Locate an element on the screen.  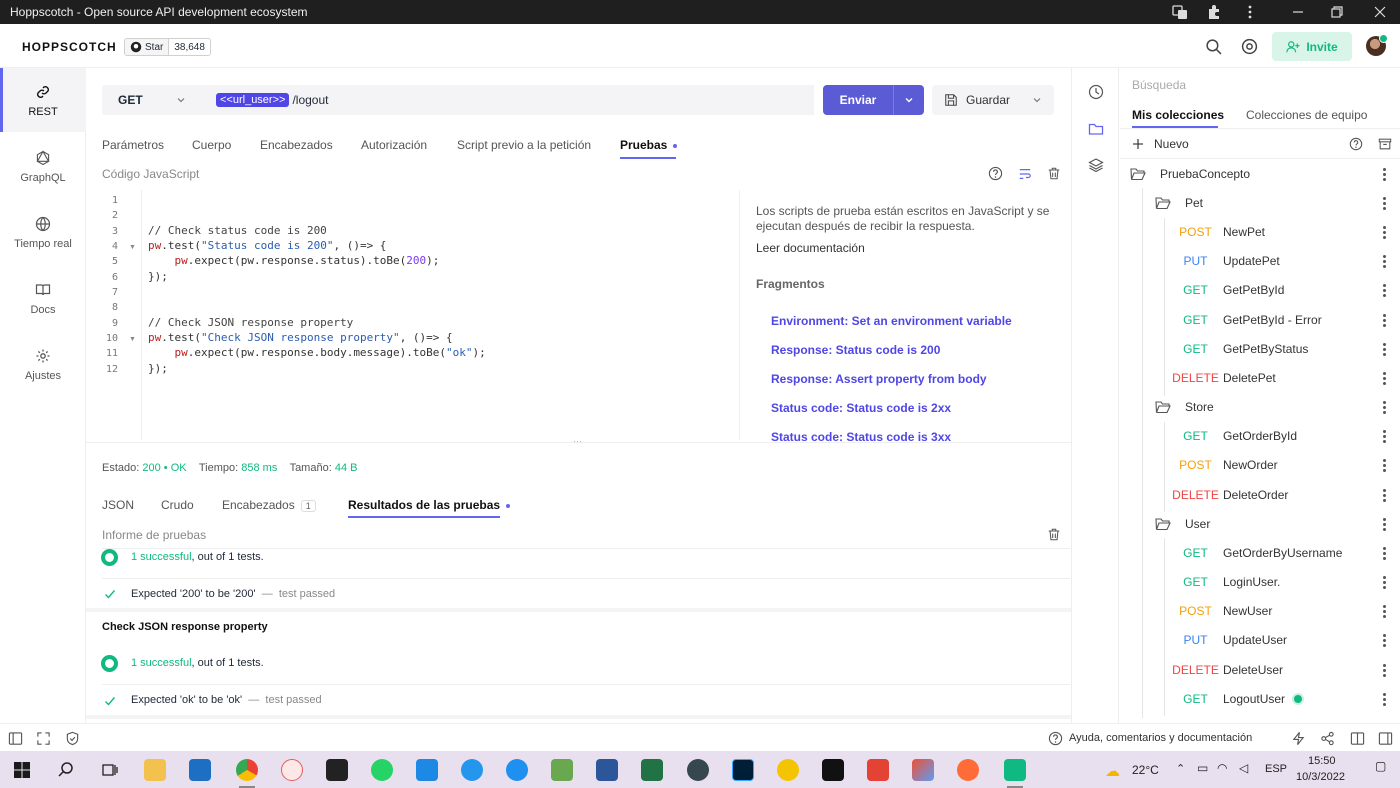
translate-icon is located at coordinates (1180, 12).